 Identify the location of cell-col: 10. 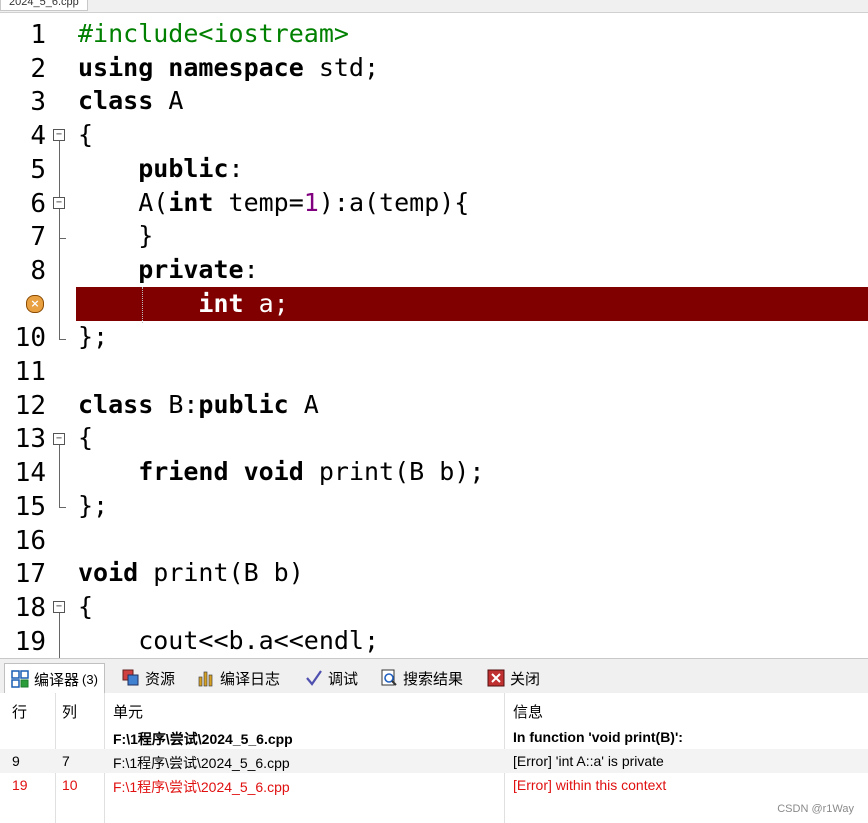
(70, 785).